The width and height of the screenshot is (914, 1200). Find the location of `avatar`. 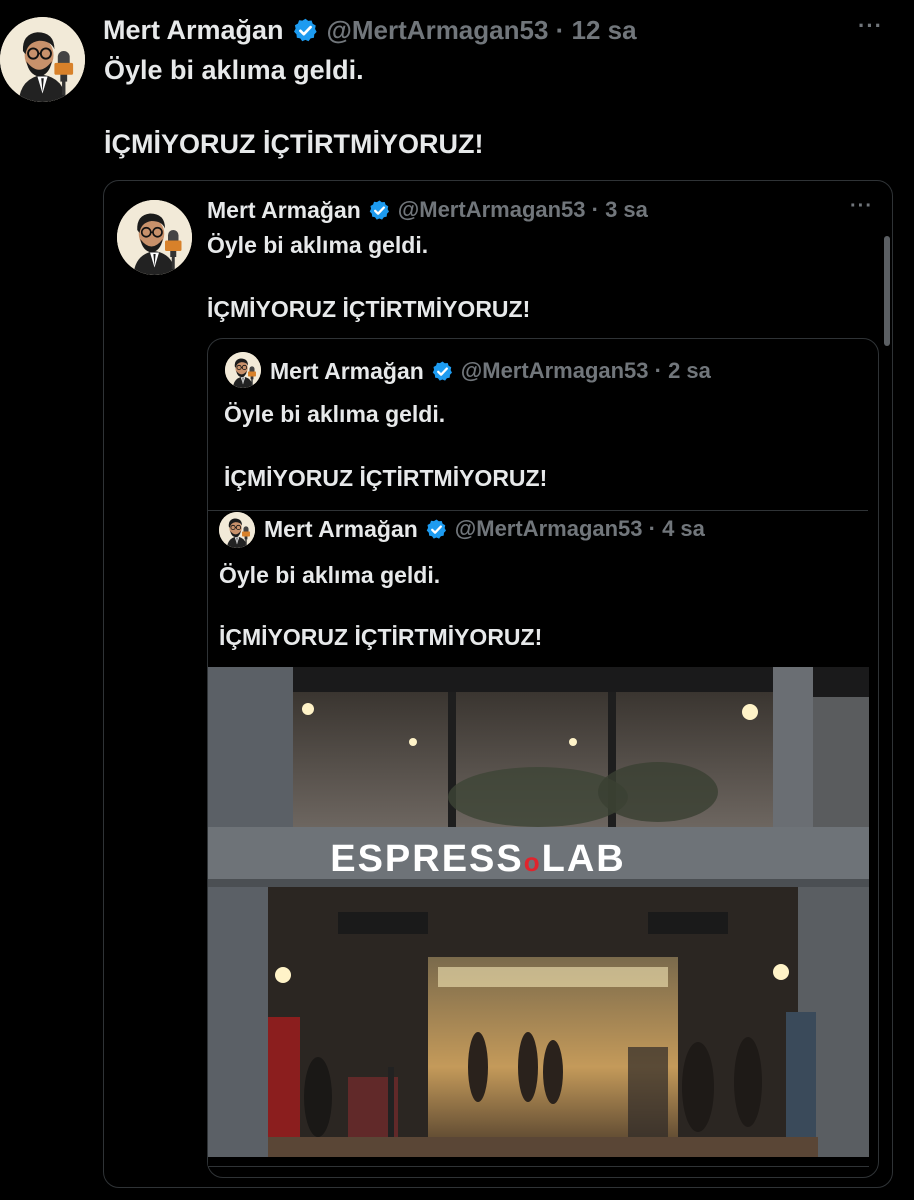

avatar is located at coordinates (42, 59).